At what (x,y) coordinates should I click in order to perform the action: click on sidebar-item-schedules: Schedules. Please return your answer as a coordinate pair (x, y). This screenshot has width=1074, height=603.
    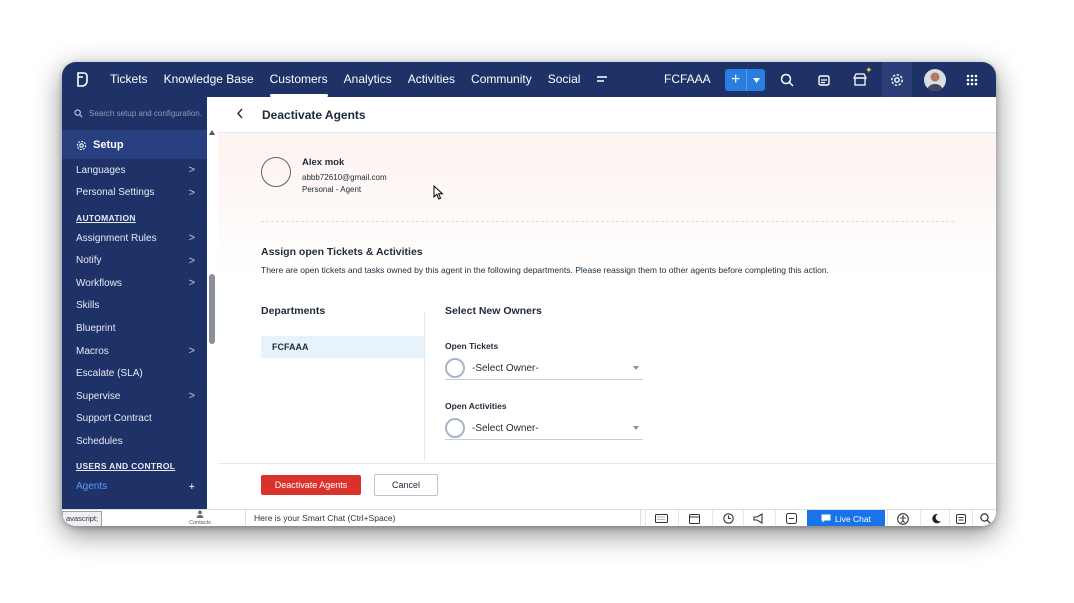
    Looking at the image, I should click on (134, 441).